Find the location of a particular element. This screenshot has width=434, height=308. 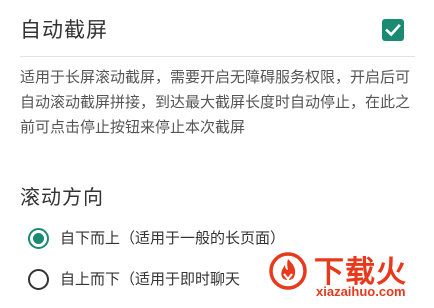

direction-section-title: 滚动方向 is located at coordinates (62, 197).